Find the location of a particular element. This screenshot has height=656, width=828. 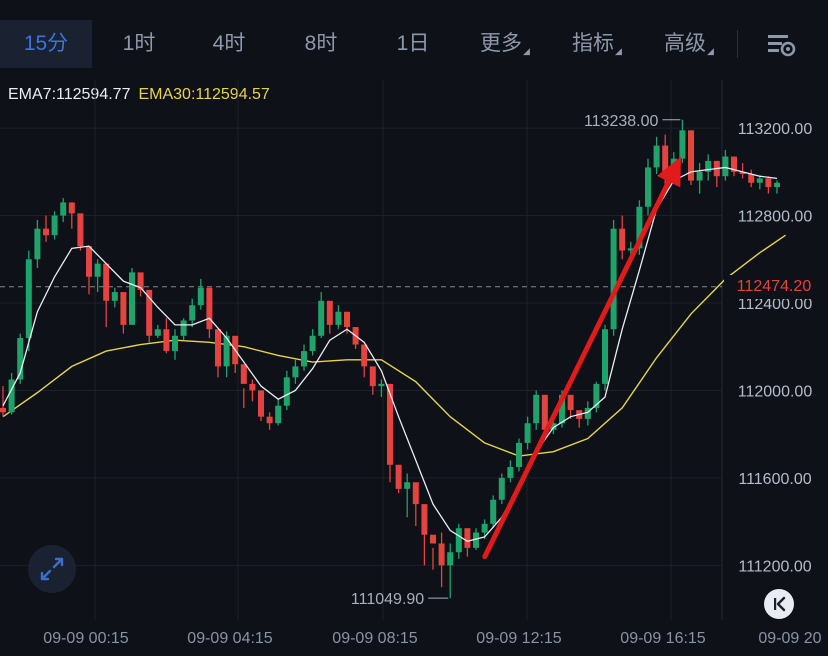

current-price-tag: 112474.20 is located at coordinates (774, 286).